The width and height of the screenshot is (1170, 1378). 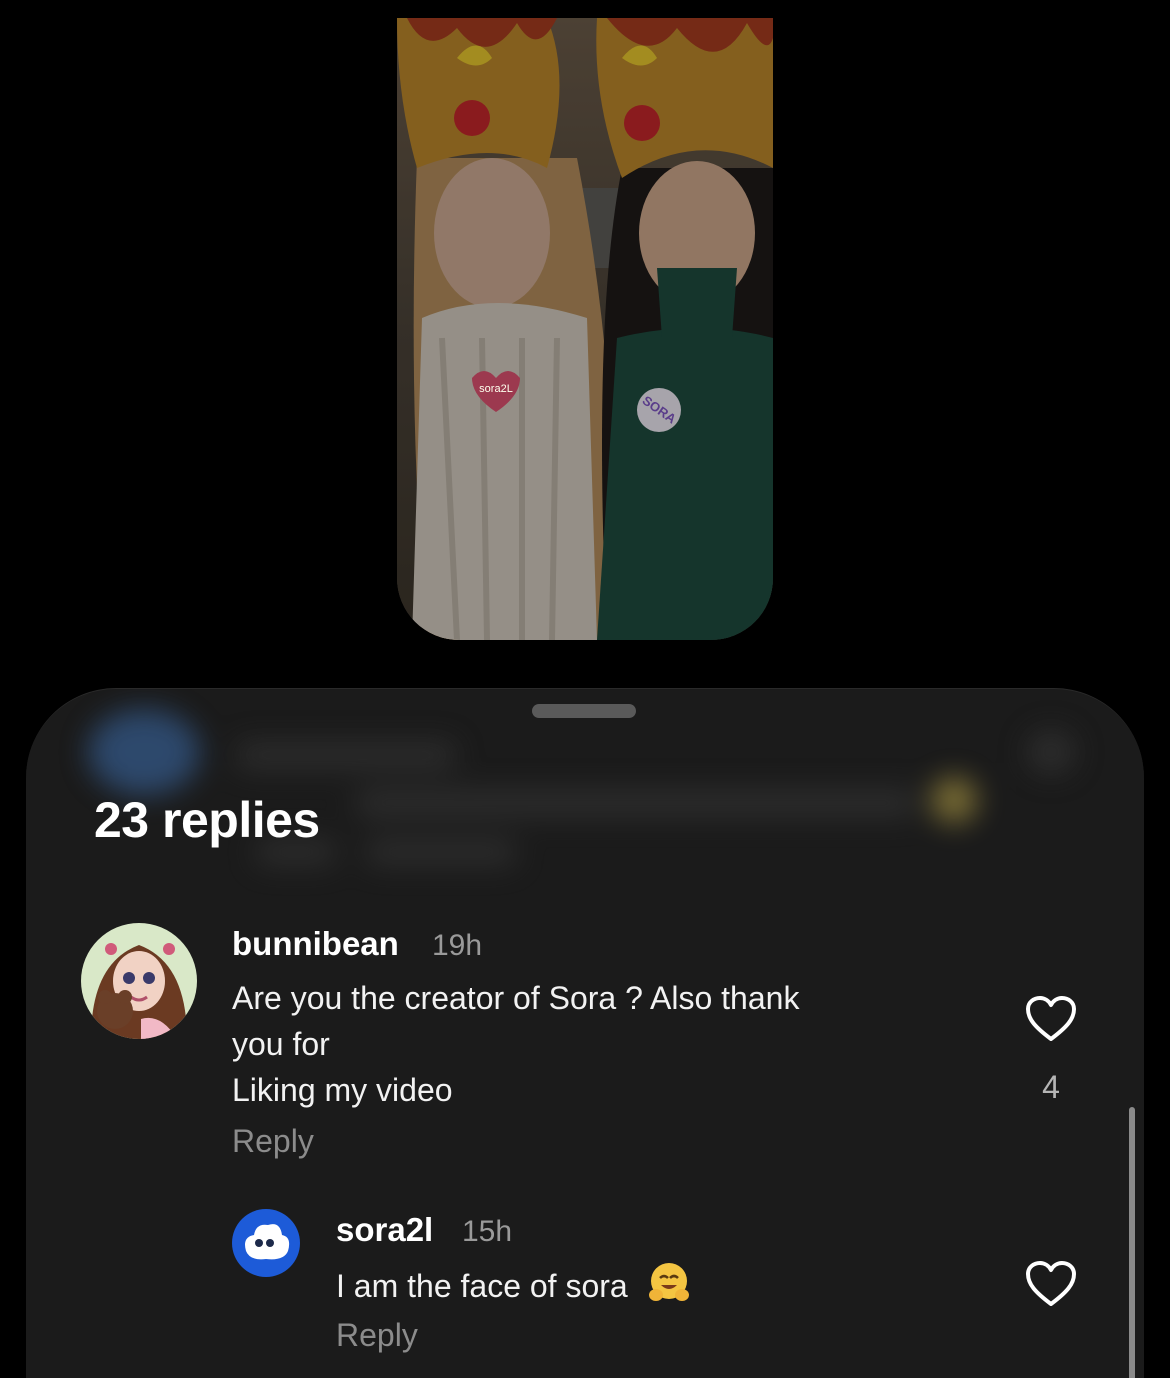 What do you see at coordinates (342, 1090) in the screenshot?
I see `comment-text-line: Liking my video` at bounding box center [342, 1090].